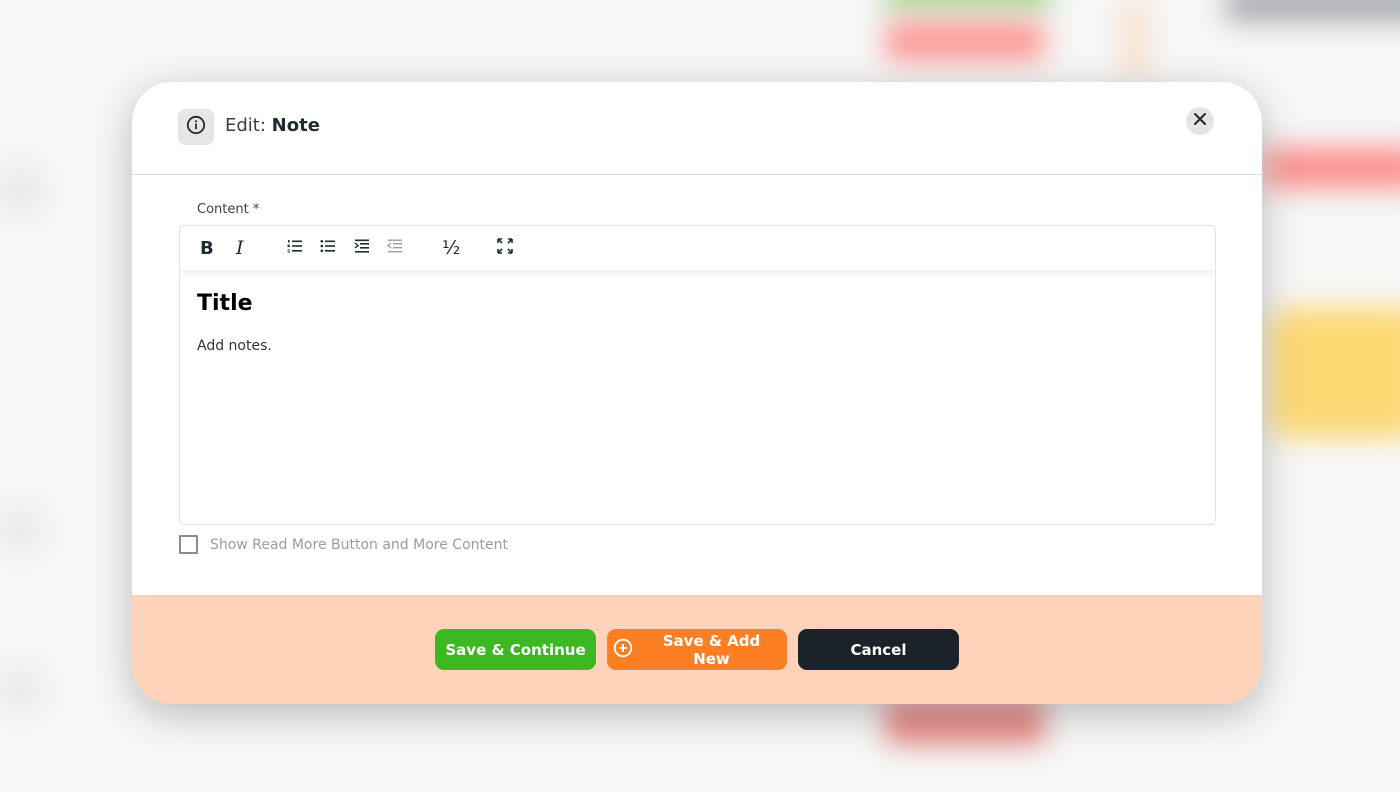 The image size is (1400, 792). What do you see at coordinates (234, 346) in the screenshot?
I see `content-paragraph: Add notes.` at bounding box center [234, 346].